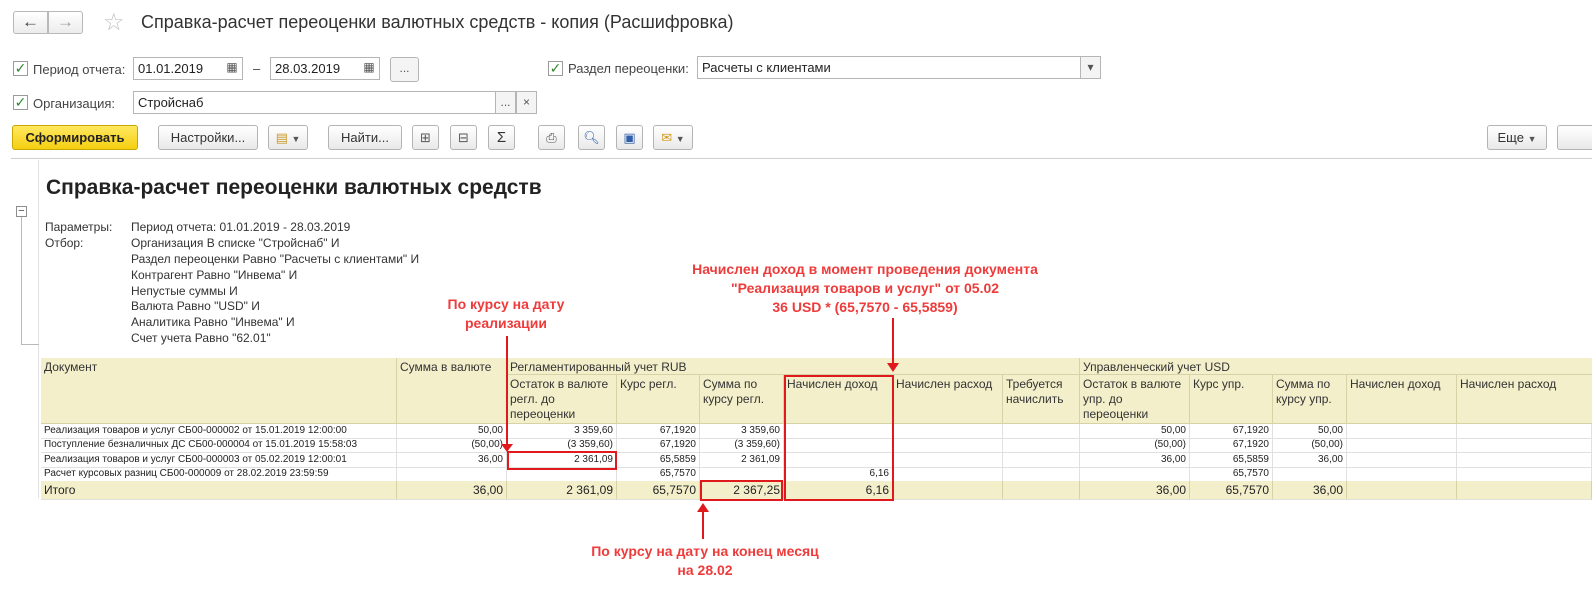  What do you see at coordinates (501, 137) in the screenshot?
I see `sum-button: Σ` at bounding box center [501, 137].